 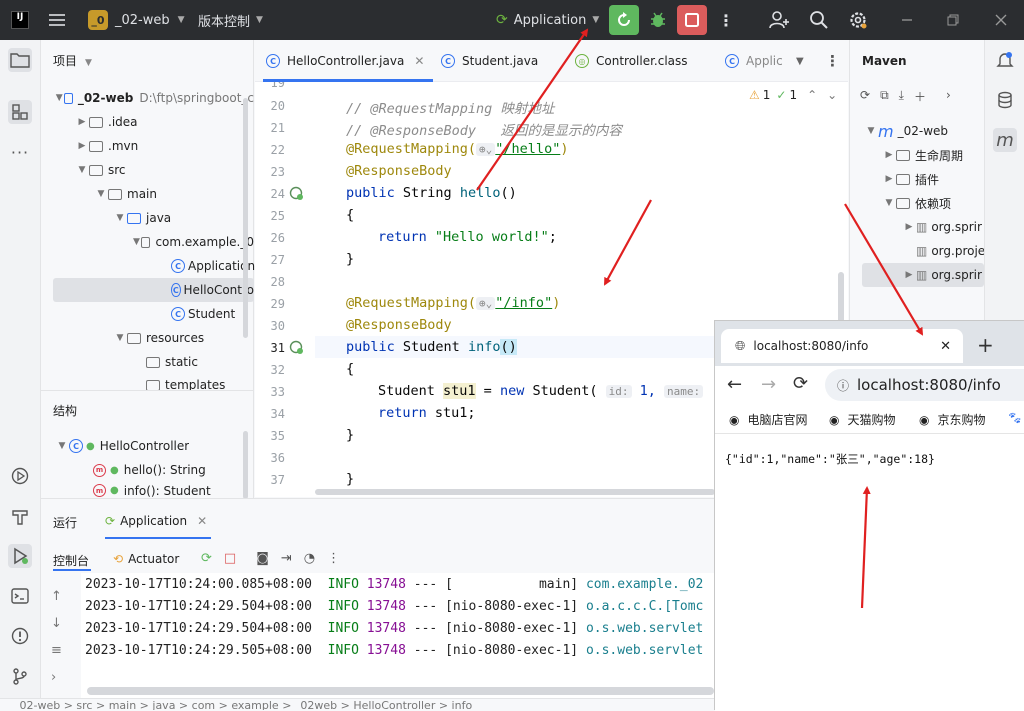 What do you see at coordinates (203, 314) in the screenshot?
I see `tree-item-student: C Student` at bounding box center [203, 314].